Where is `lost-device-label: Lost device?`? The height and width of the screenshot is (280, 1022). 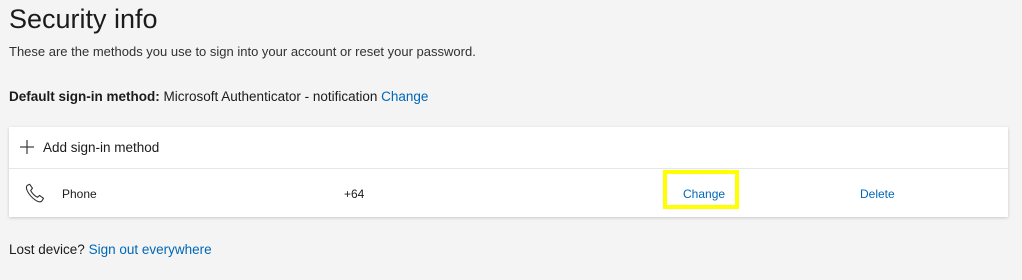
lost-device-label: Lost device? is located at coordinates (47, 249).